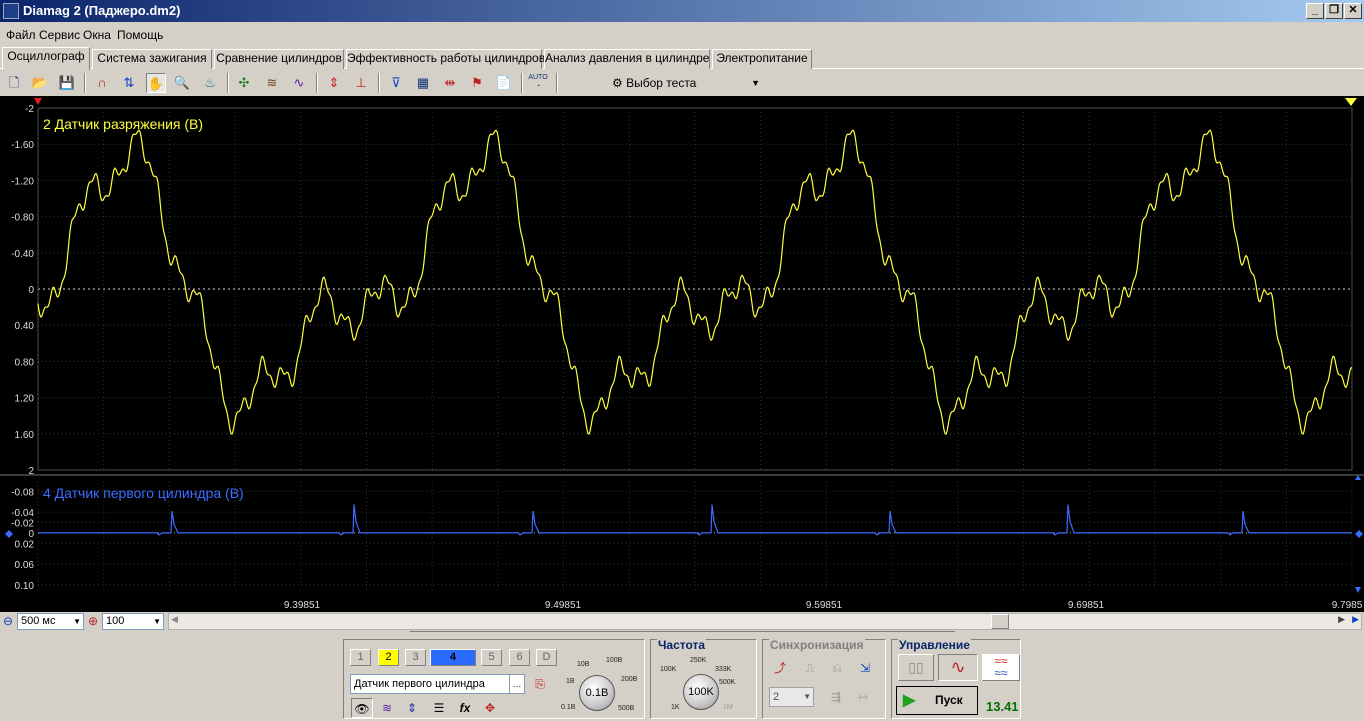 This screenshot has height=721, width=1364. What do you see at coordinates (863, 697) in the screenshot?
I see `sync-offset-icon: ⇿` at bounding box center [863, 697].